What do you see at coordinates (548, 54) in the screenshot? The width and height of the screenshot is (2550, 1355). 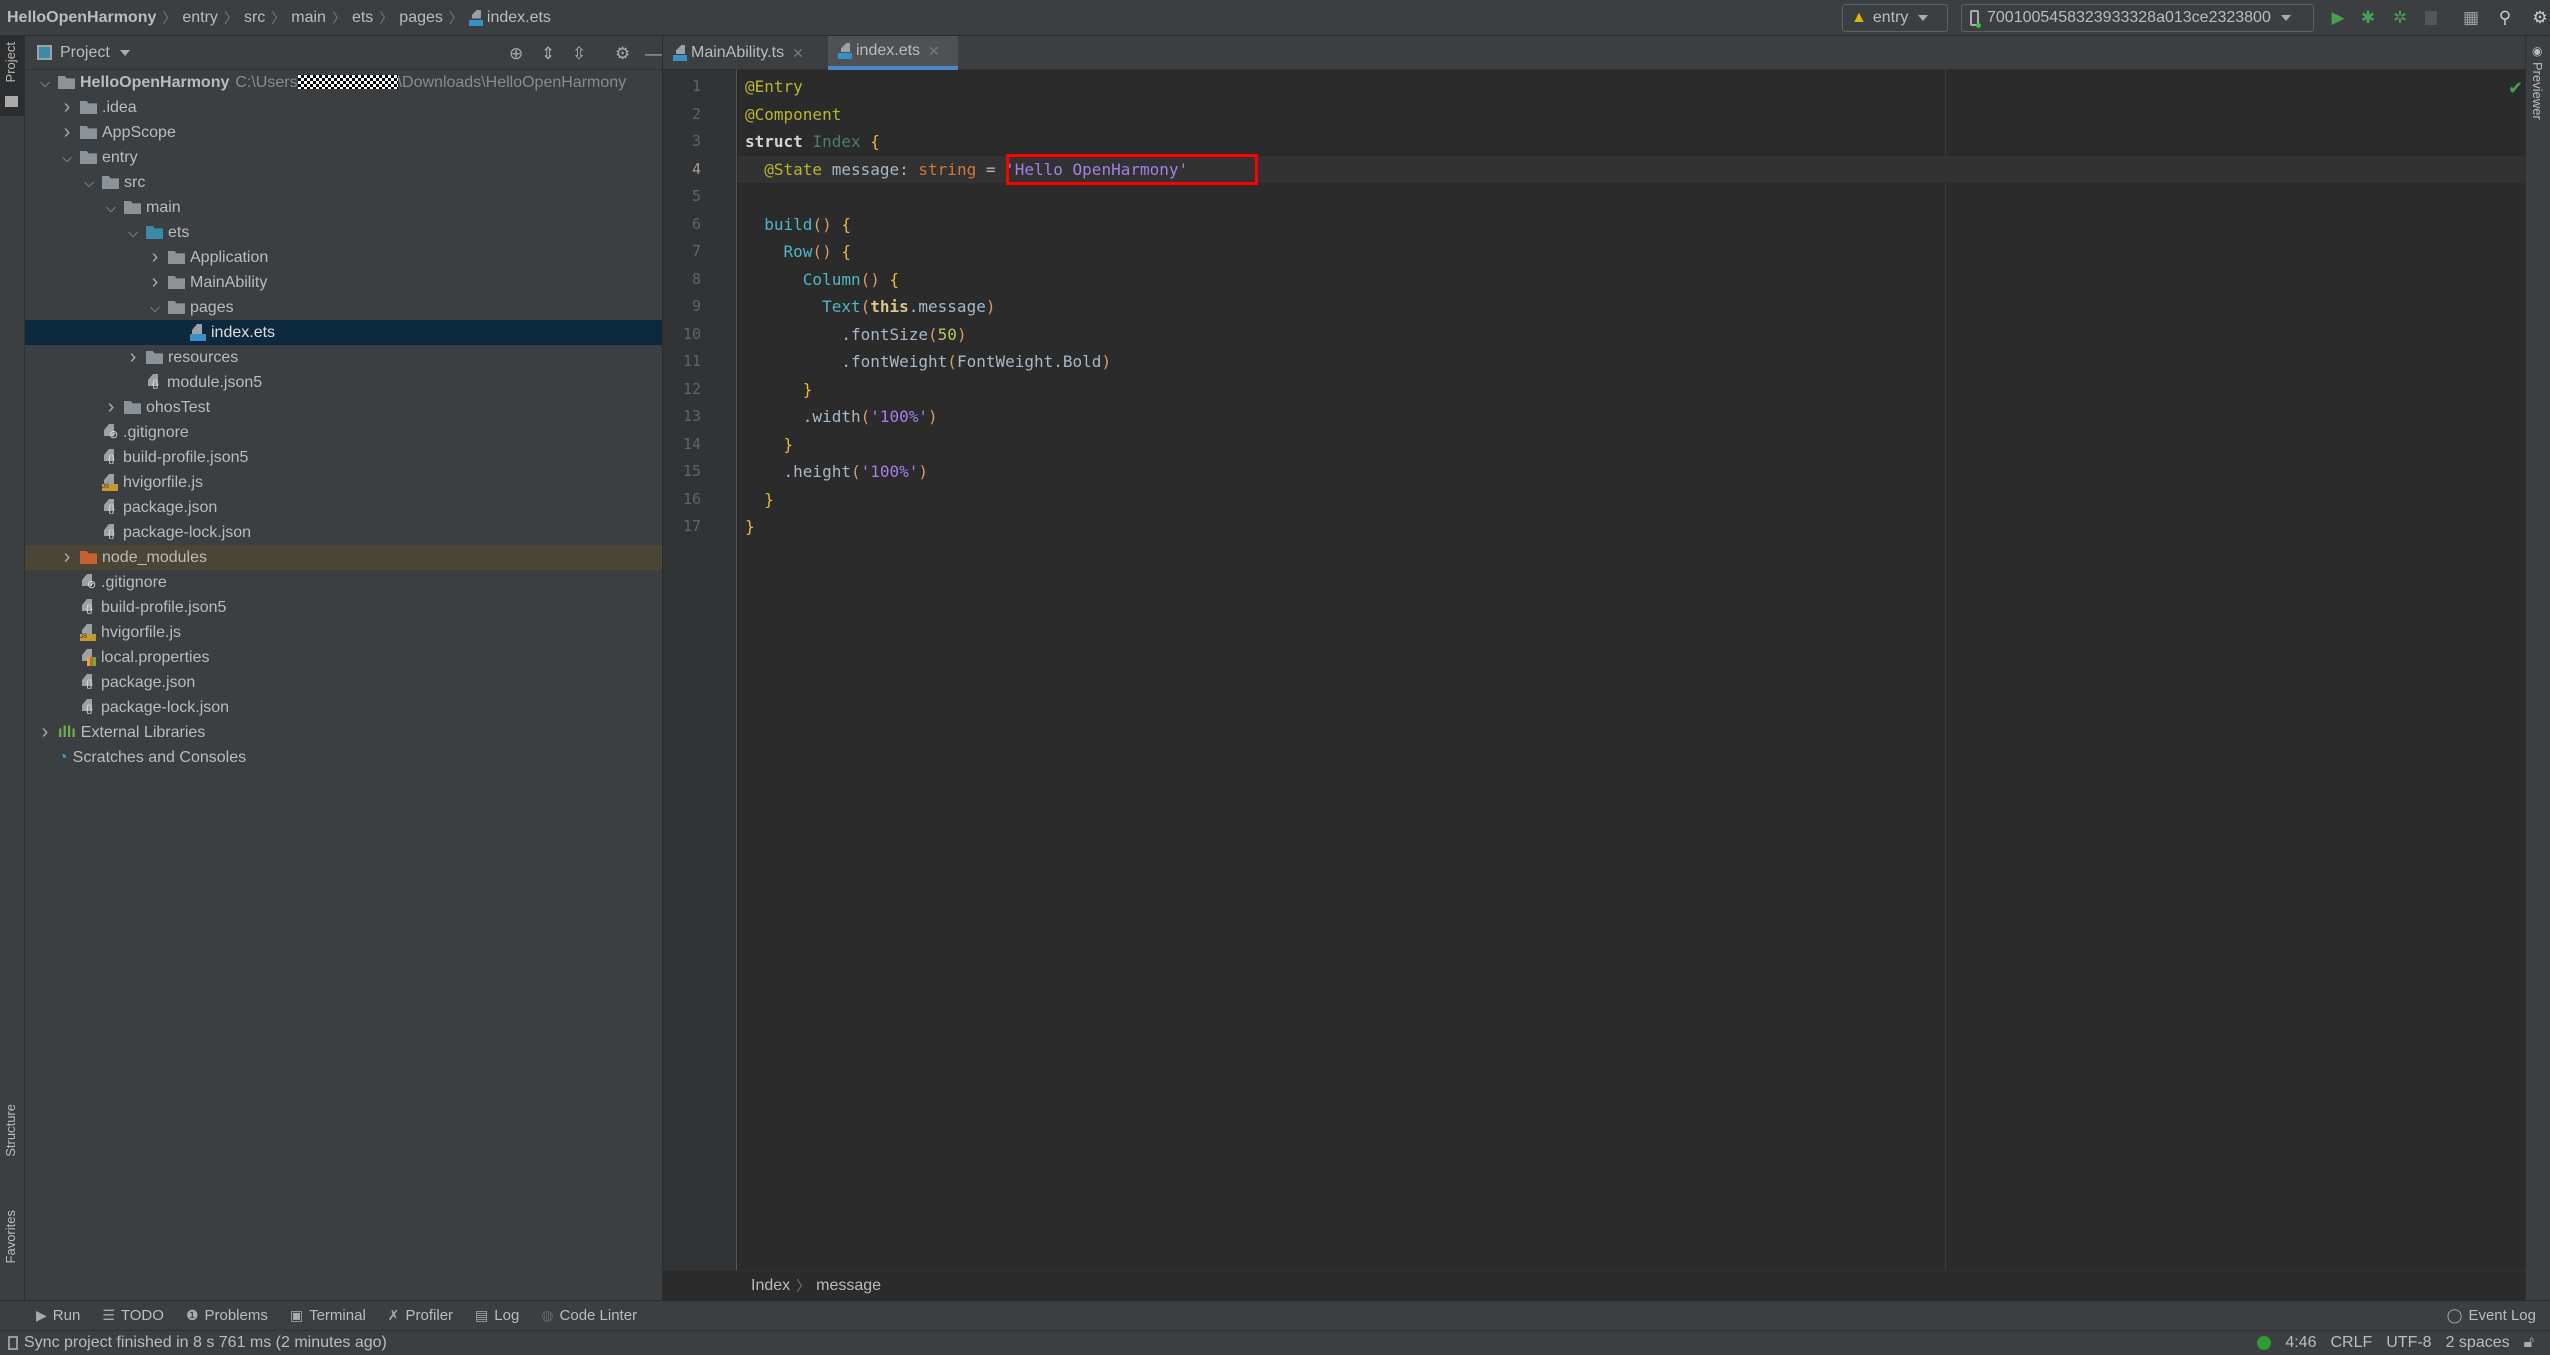 I see `expand-all-icon: ⇕` at bounding box center [548, 54].